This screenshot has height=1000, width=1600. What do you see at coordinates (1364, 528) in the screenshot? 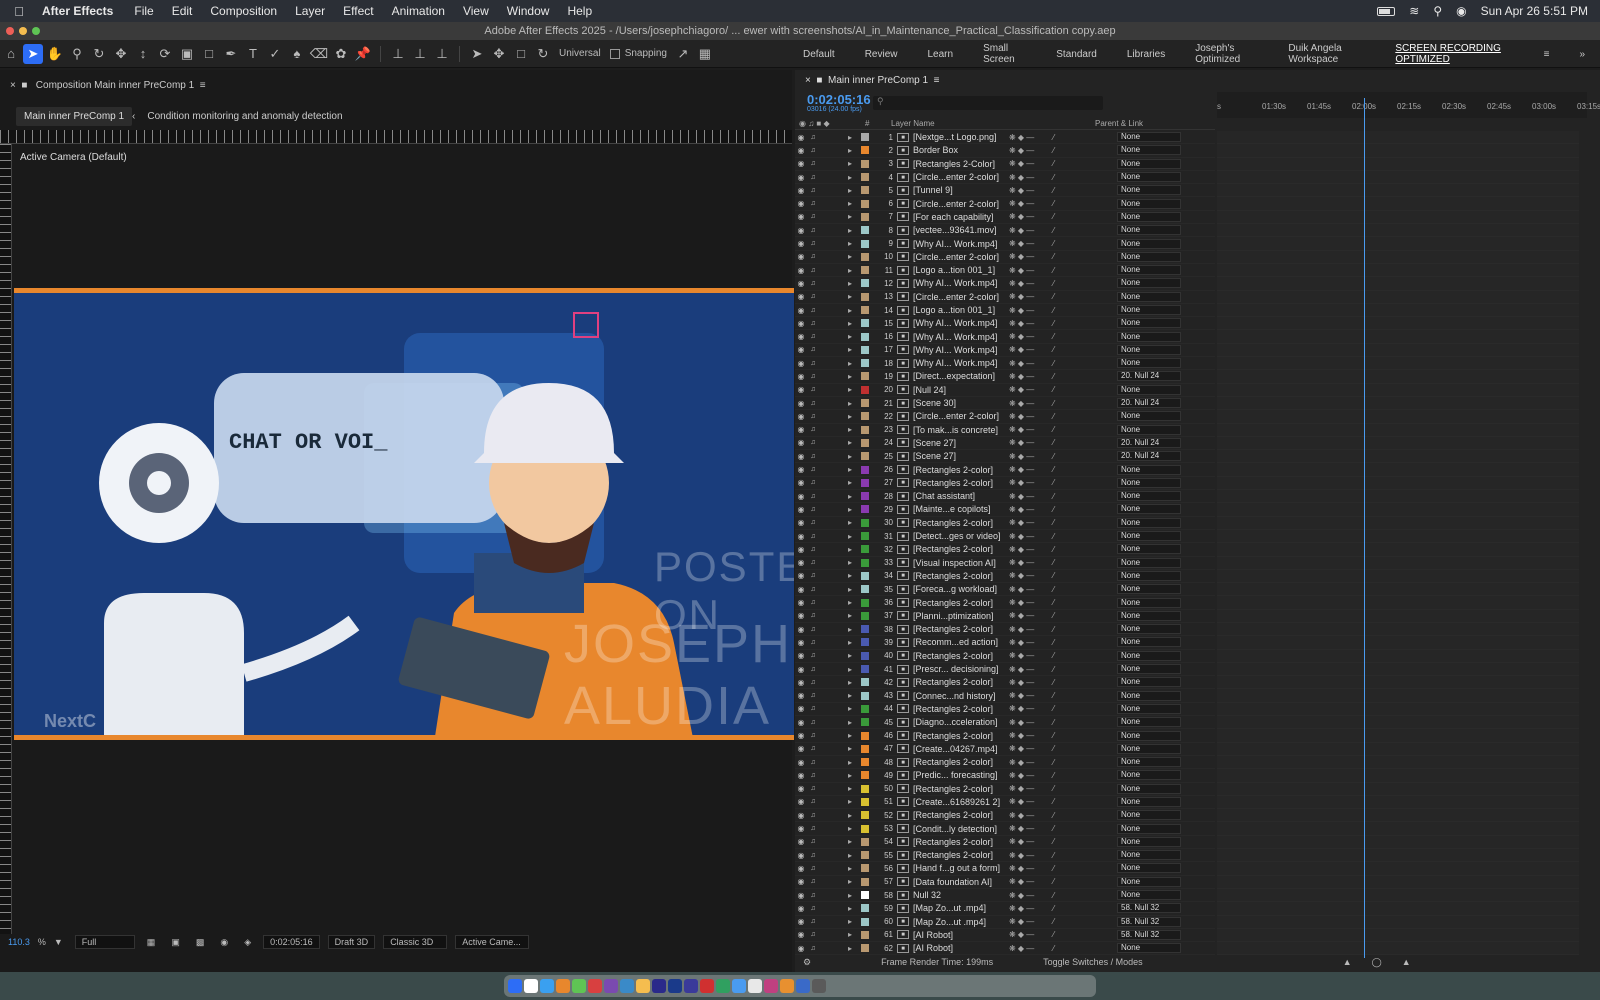
I see `playhead` at bounding box center [1364, 528].